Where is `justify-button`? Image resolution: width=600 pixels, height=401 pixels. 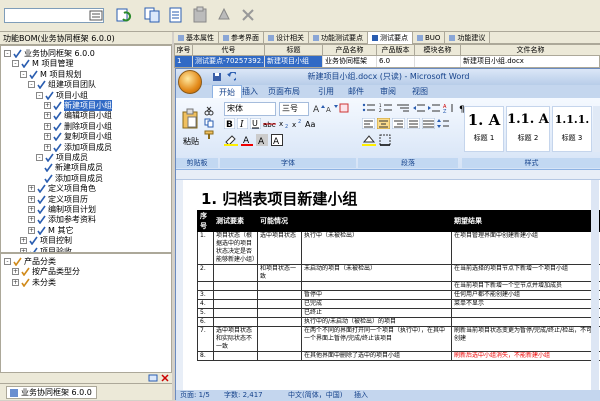
justify-button is located at coordinates (413, 123).